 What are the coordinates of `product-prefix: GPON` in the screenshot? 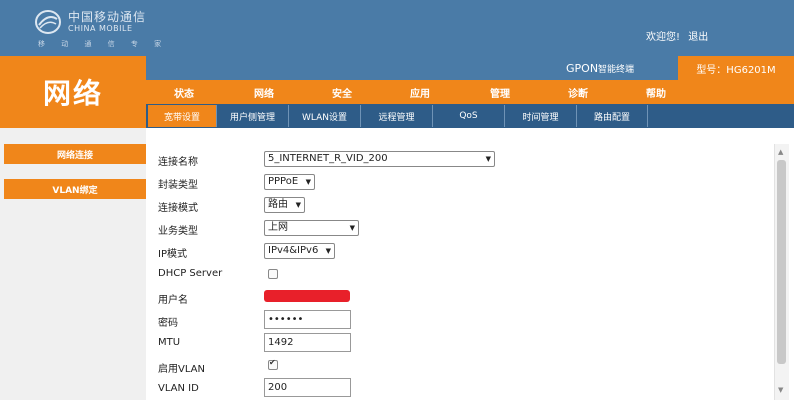 It's located at (582, 68).